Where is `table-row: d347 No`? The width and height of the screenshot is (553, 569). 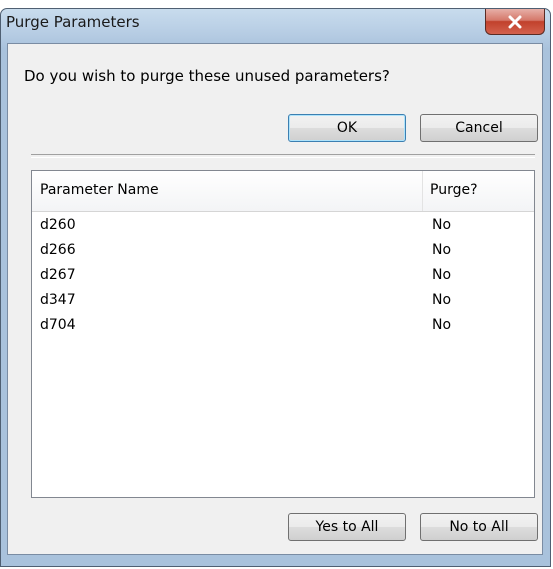
table-row: d347 No is located at coordinates (283, 301).